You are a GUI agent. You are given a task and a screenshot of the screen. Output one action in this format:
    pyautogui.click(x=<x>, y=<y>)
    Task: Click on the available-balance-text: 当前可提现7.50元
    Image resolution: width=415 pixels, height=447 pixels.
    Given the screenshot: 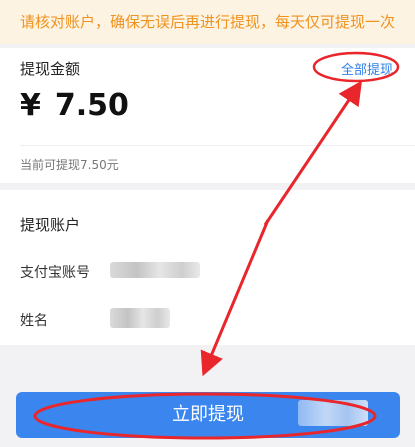 What is the action you would take?
    pyautogui.click(x=69, y=165)
    